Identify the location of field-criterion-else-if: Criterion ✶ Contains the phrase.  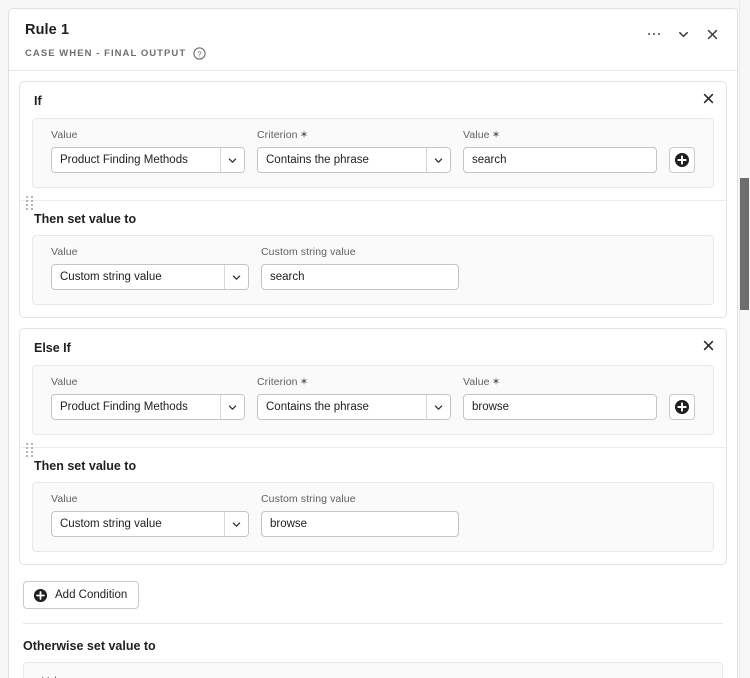
(354, 398).